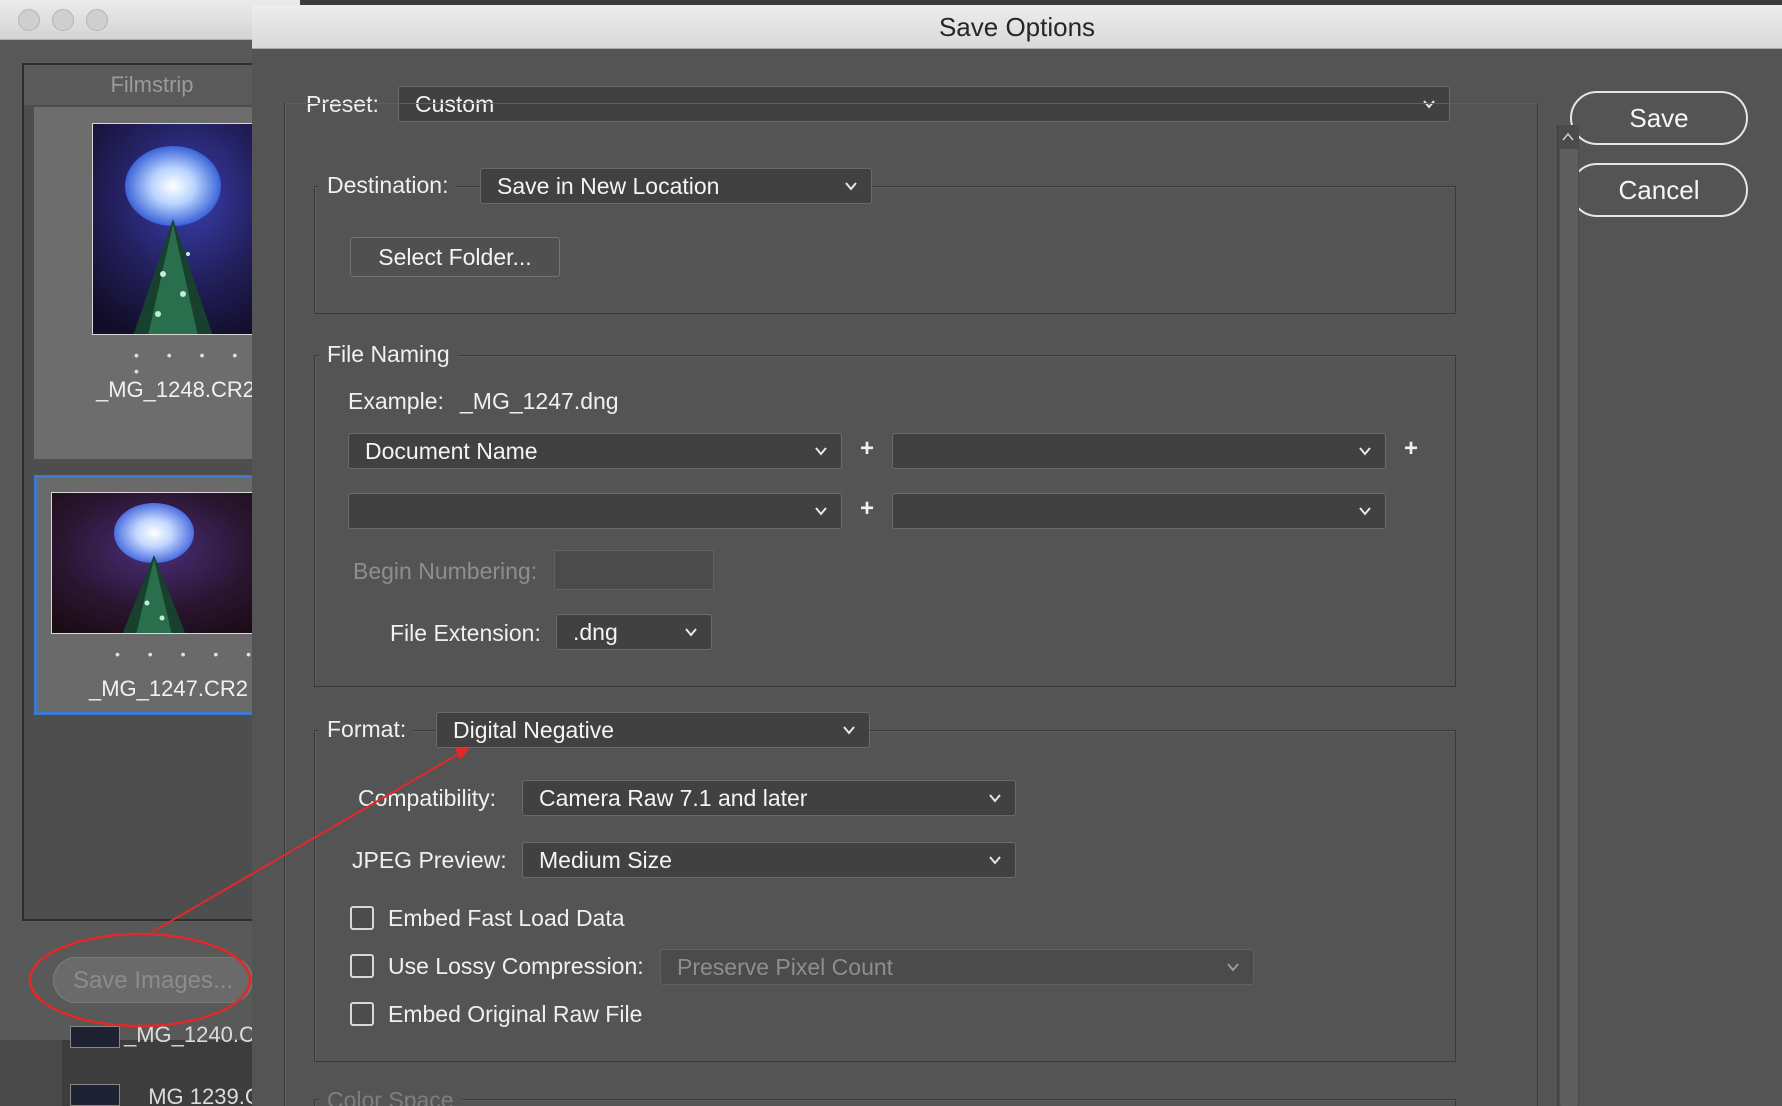 This screenshot has height=1106, width=1782. What do you see at coordinates (653, 730) in the screenshot?
I see `format-select: Digital Negative` at bounding box center [653, 730].